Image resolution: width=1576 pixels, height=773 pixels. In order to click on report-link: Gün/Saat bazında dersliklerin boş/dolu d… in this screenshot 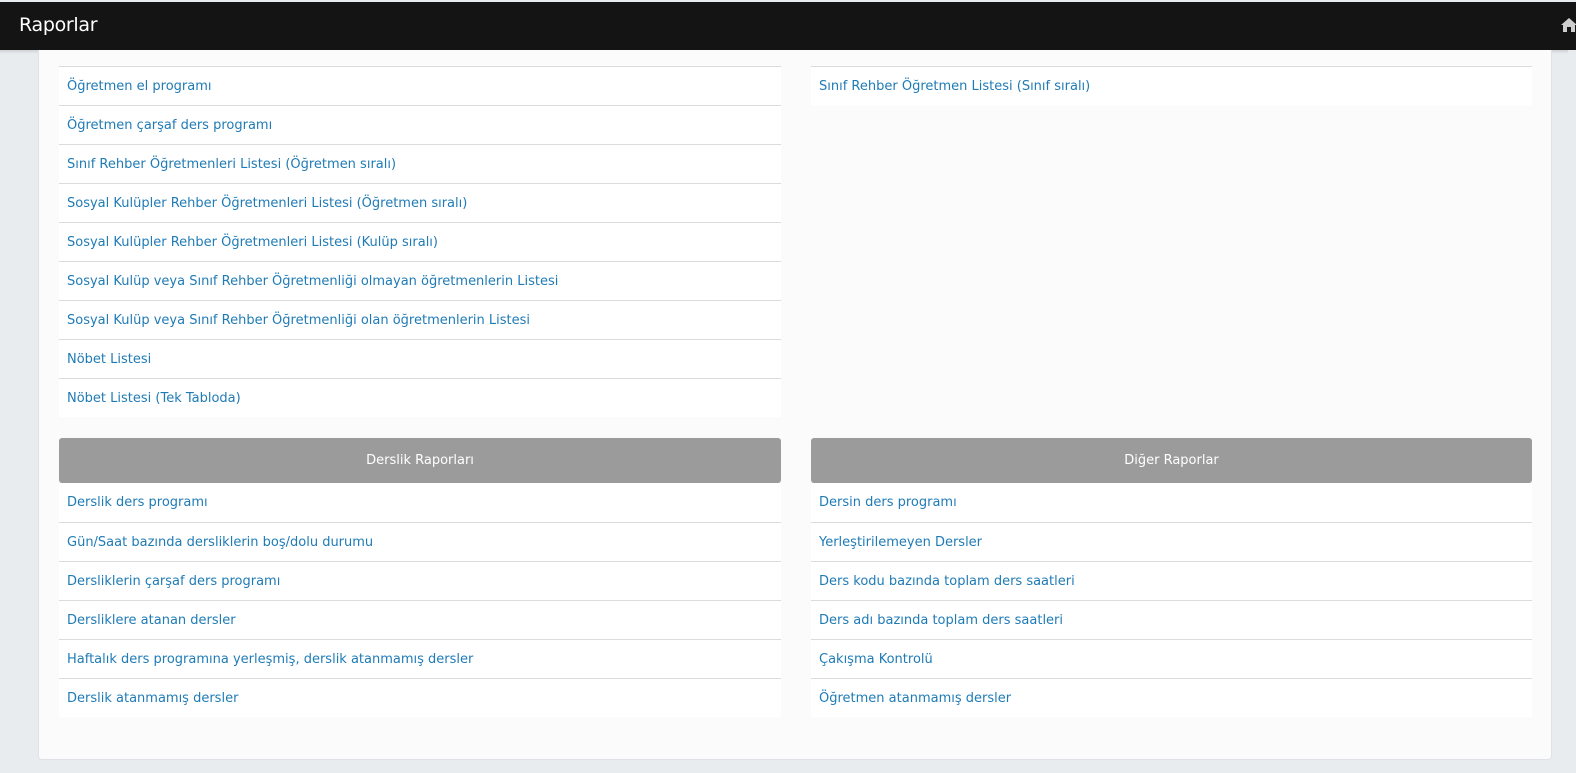, I will do `click(420, 541)`.